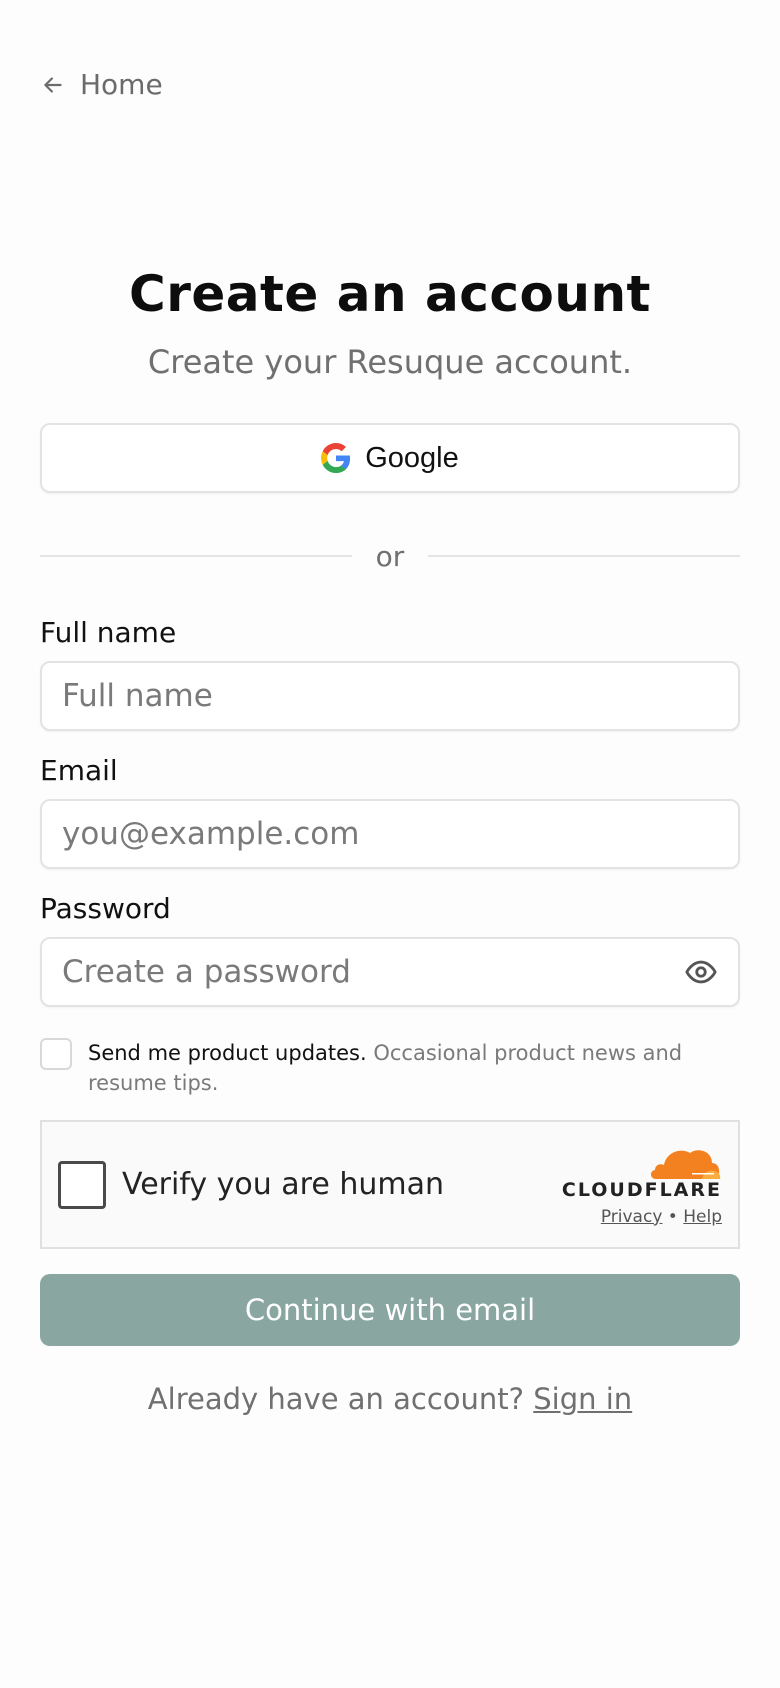  I want to click on signin-prompt: Already have an account? Sign in, so click(390, 1399).